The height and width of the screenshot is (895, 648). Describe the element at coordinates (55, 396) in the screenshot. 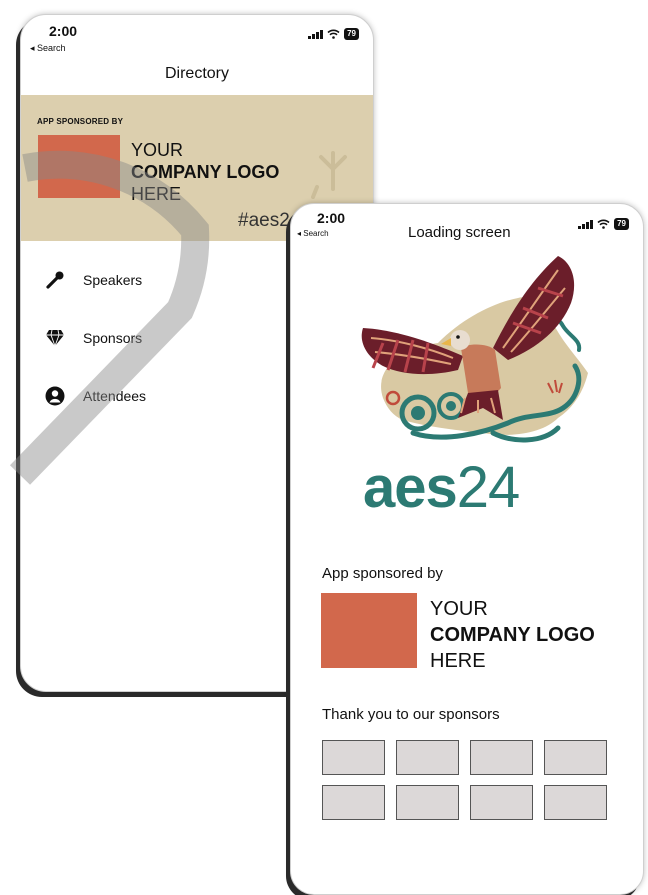

I see `person-icon` at that location.